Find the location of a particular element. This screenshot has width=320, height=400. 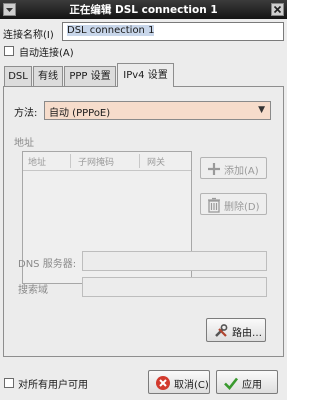

dns-servers-input is located at coordinates (174, 261).